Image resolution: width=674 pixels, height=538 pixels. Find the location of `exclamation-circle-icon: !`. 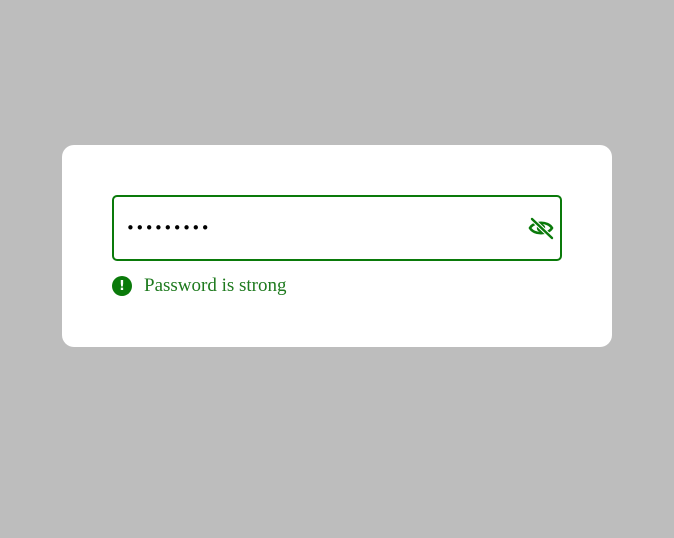

exclamation-circle-icon: ! is located at coordinates (122, 286).